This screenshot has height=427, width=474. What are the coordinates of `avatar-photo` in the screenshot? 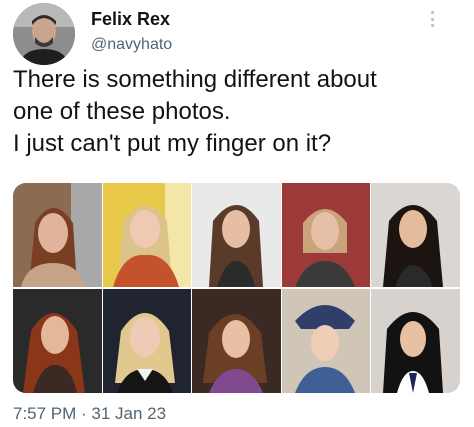 It's located at (44, 34).